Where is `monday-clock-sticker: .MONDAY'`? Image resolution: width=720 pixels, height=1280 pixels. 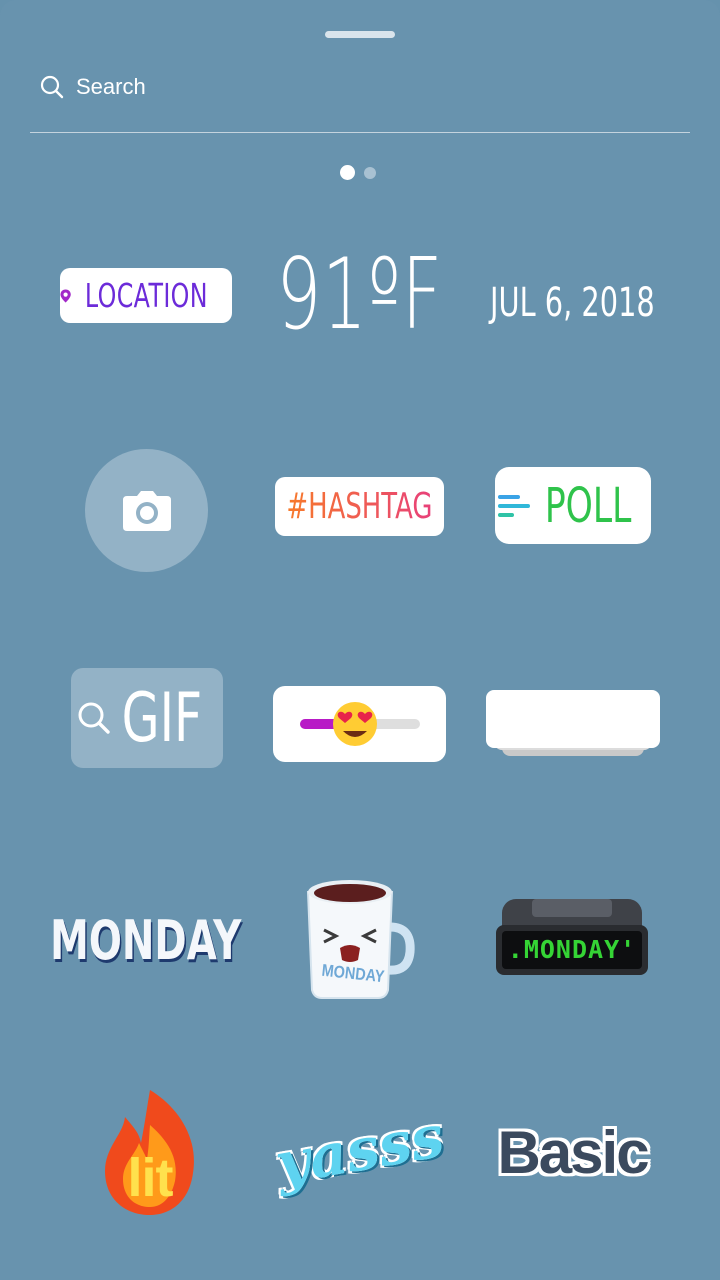 monday-clock-sticker: .MONDAY' is located at coordinates (572, 937).